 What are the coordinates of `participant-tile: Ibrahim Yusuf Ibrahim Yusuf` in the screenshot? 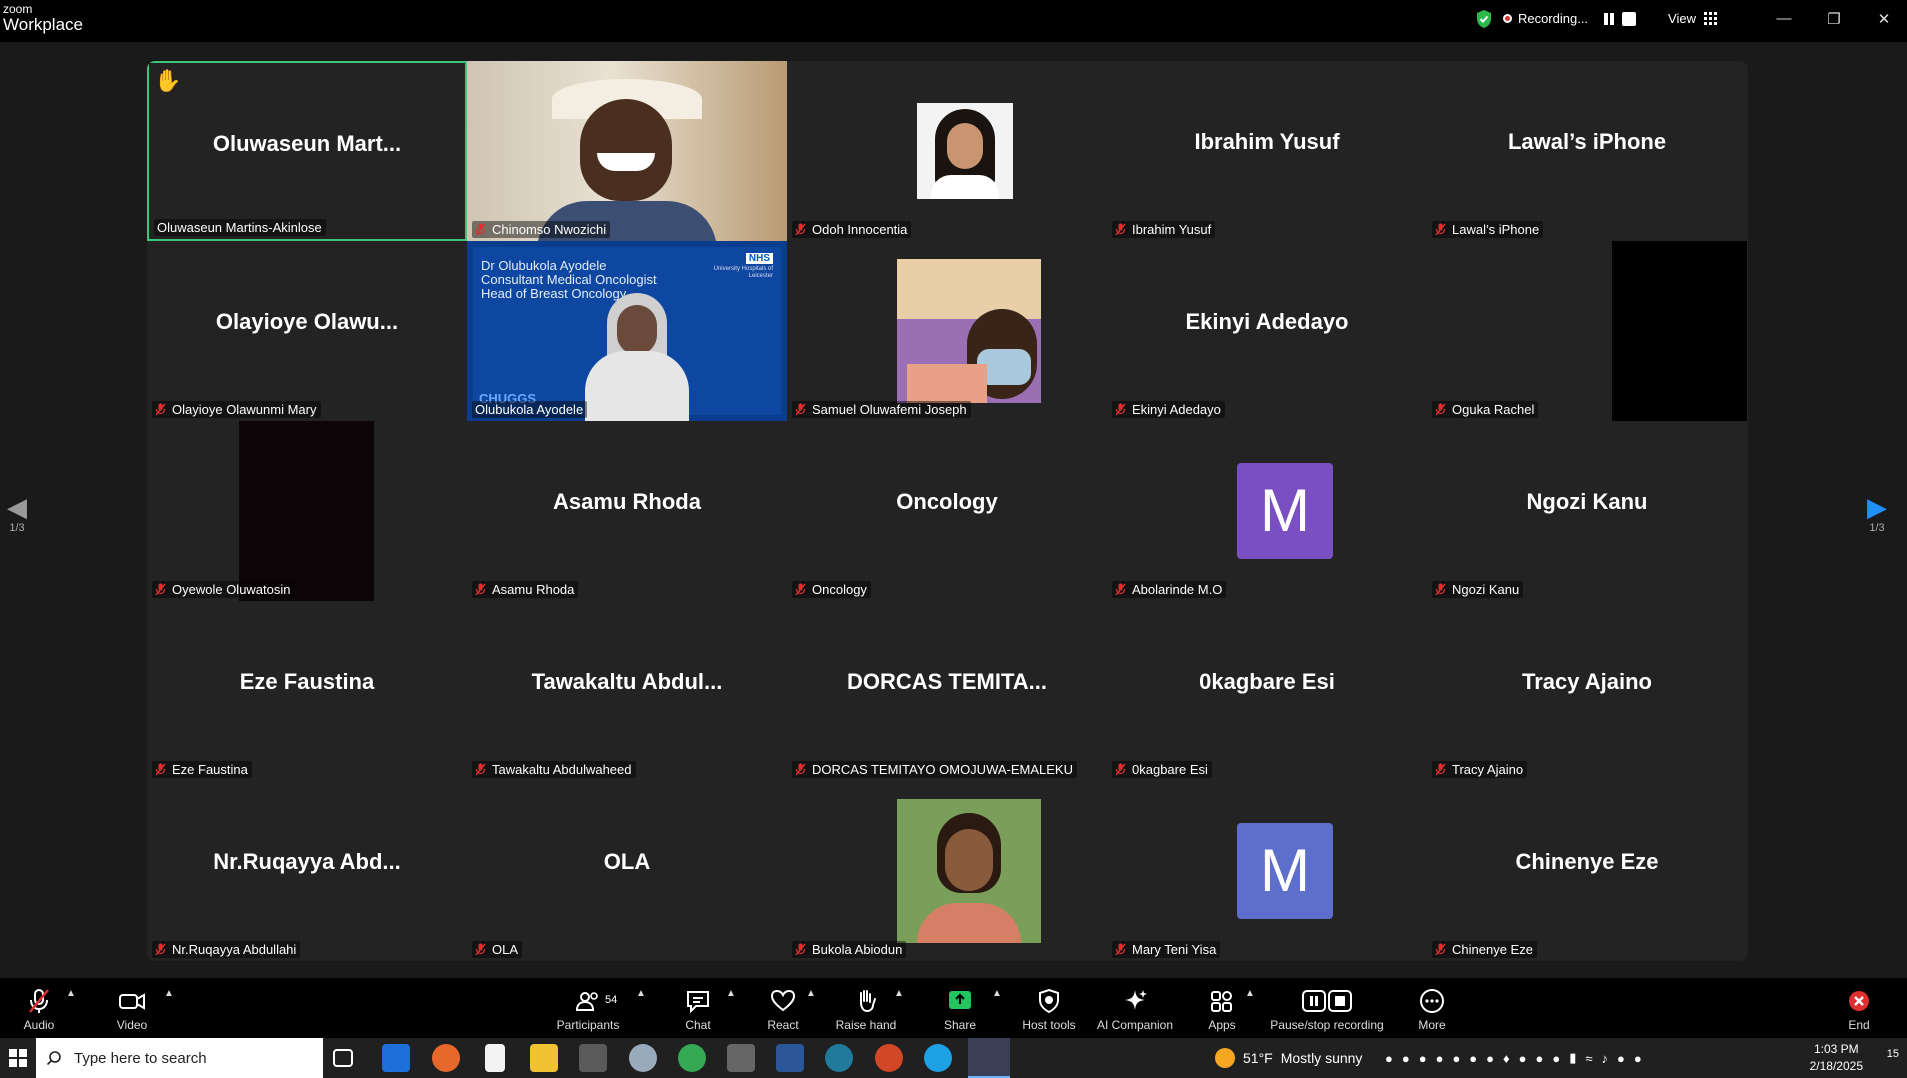 It's located at (1267, 151).